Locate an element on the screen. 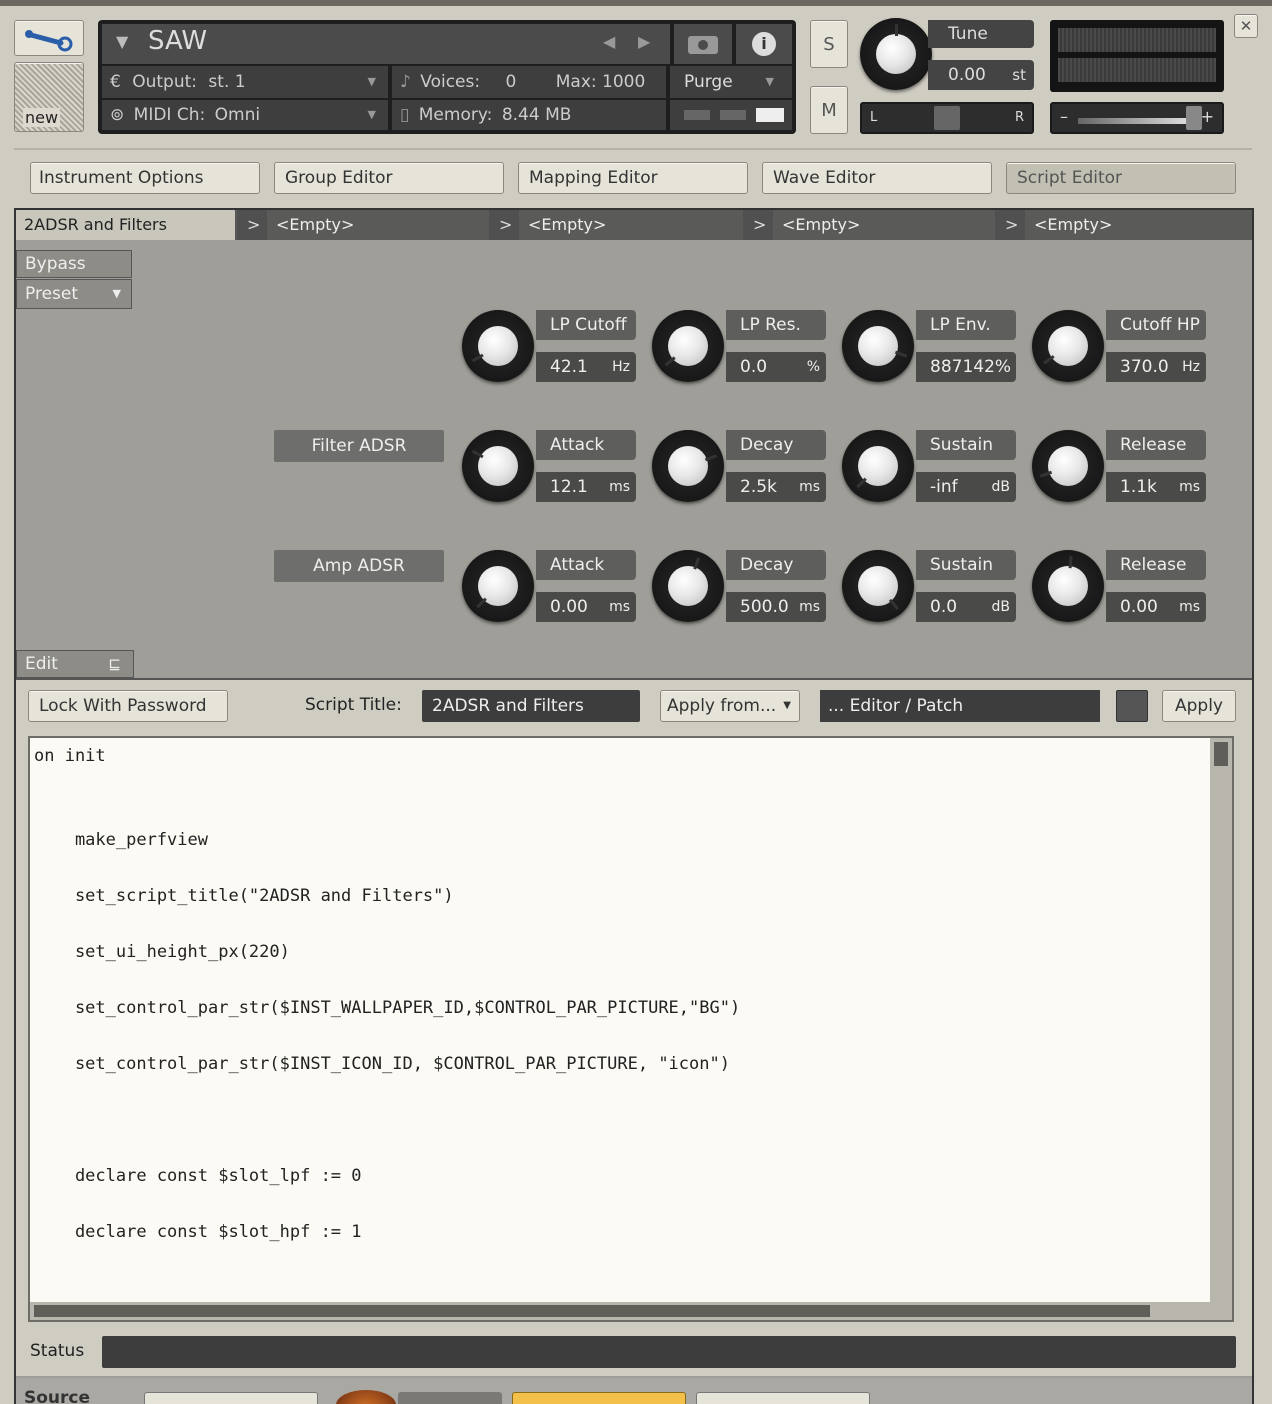 The image size is (1272, 1404). slot-arrow-2: > is located at coordinates (504, 225).